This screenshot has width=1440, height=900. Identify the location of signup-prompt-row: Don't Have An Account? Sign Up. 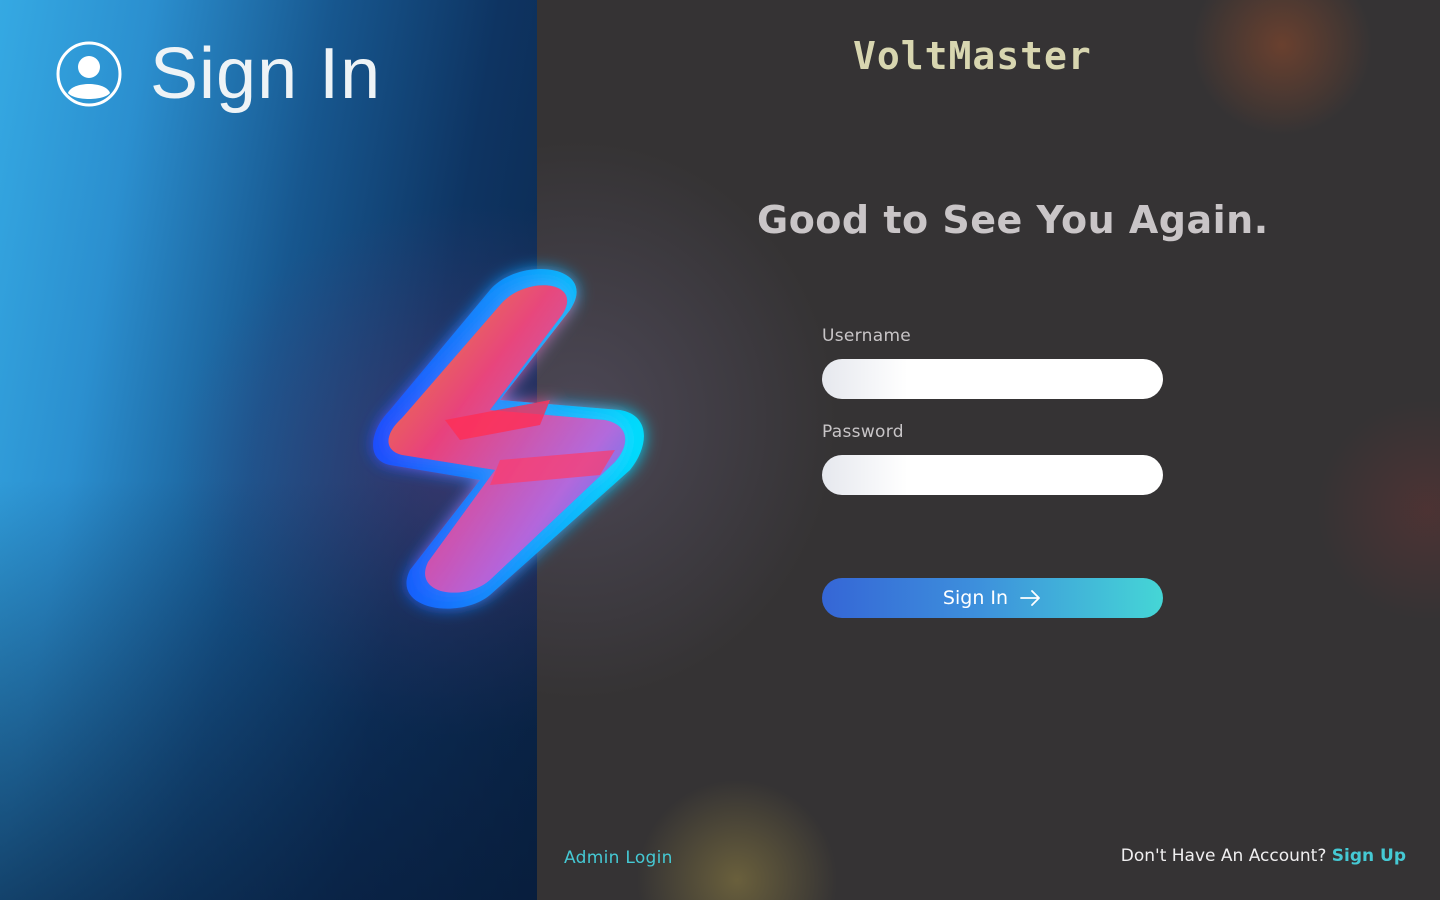
(1263, 856).